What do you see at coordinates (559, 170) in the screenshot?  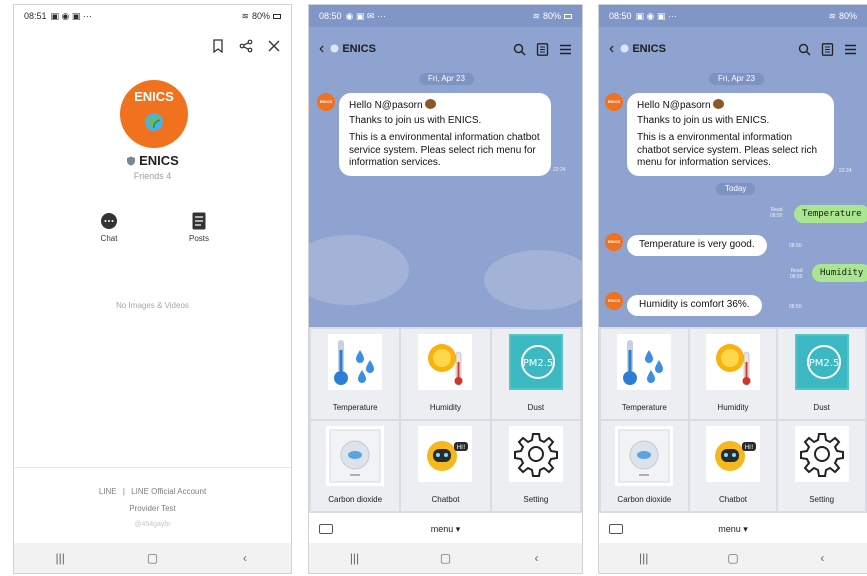 I see `message-time: 22:24` at bounding box center [559, 170].